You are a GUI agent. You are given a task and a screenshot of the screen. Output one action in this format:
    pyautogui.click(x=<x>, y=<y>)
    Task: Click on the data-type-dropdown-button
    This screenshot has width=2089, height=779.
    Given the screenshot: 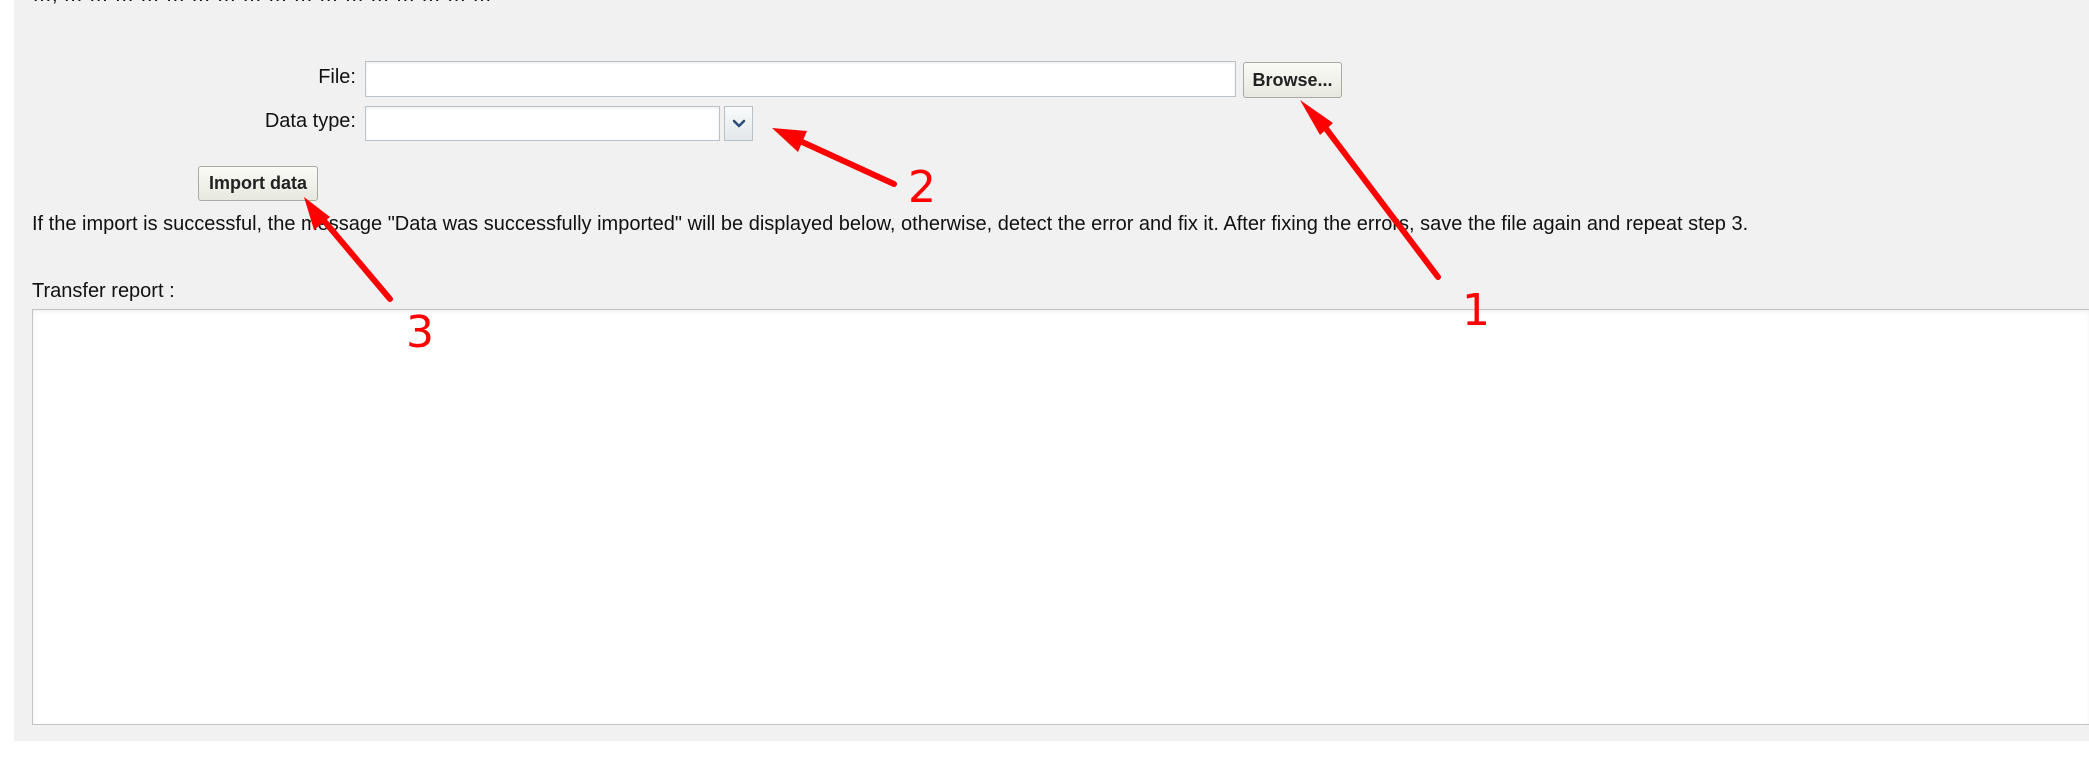 What is the action you would take?
    pyautogui.click(x=738, y=123)
    